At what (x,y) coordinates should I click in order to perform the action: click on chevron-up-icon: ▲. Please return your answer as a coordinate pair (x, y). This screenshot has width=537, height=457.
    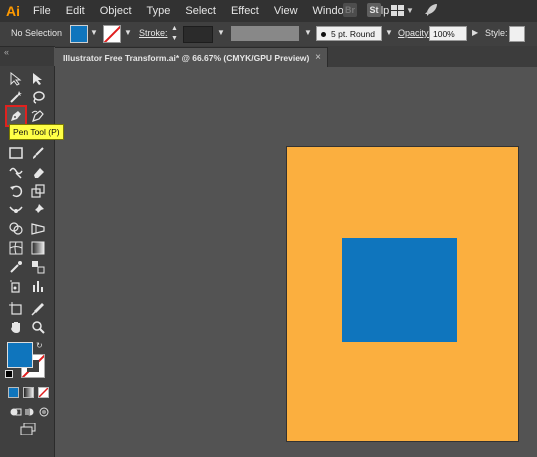
    Looking at the image, I should click on (176, 28).